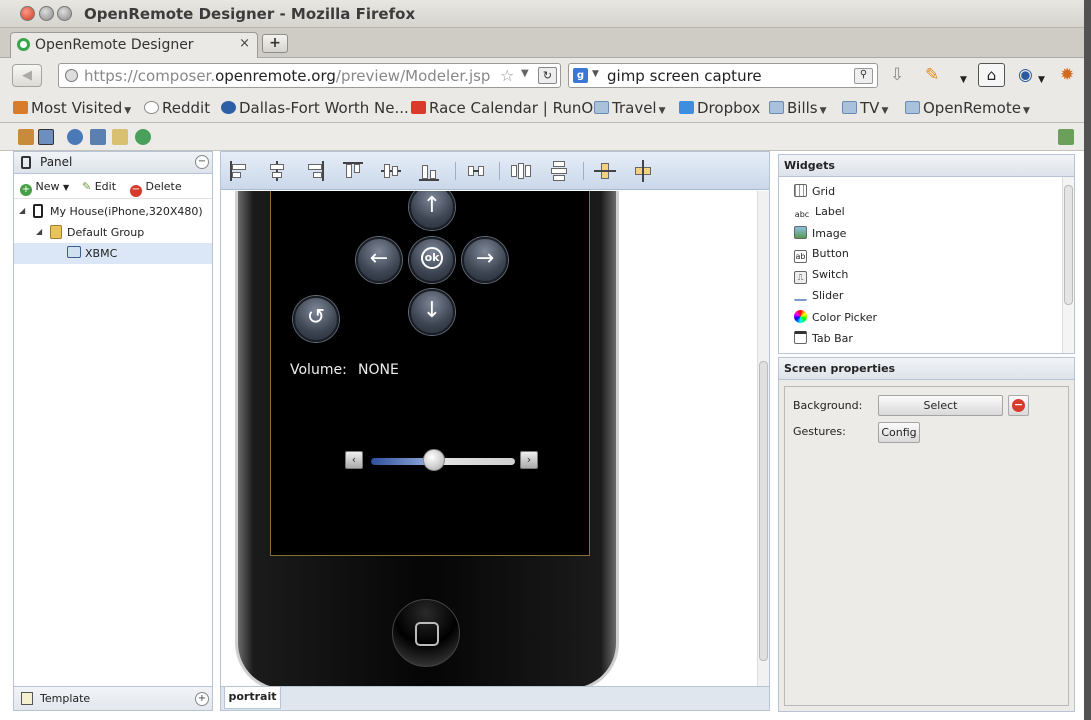 The width and height of the screenshot is (1091, 720). Describe the element at coordinates (865, 108) in the screenshot. I see `bookmark-tv: TV ▼` at that location.